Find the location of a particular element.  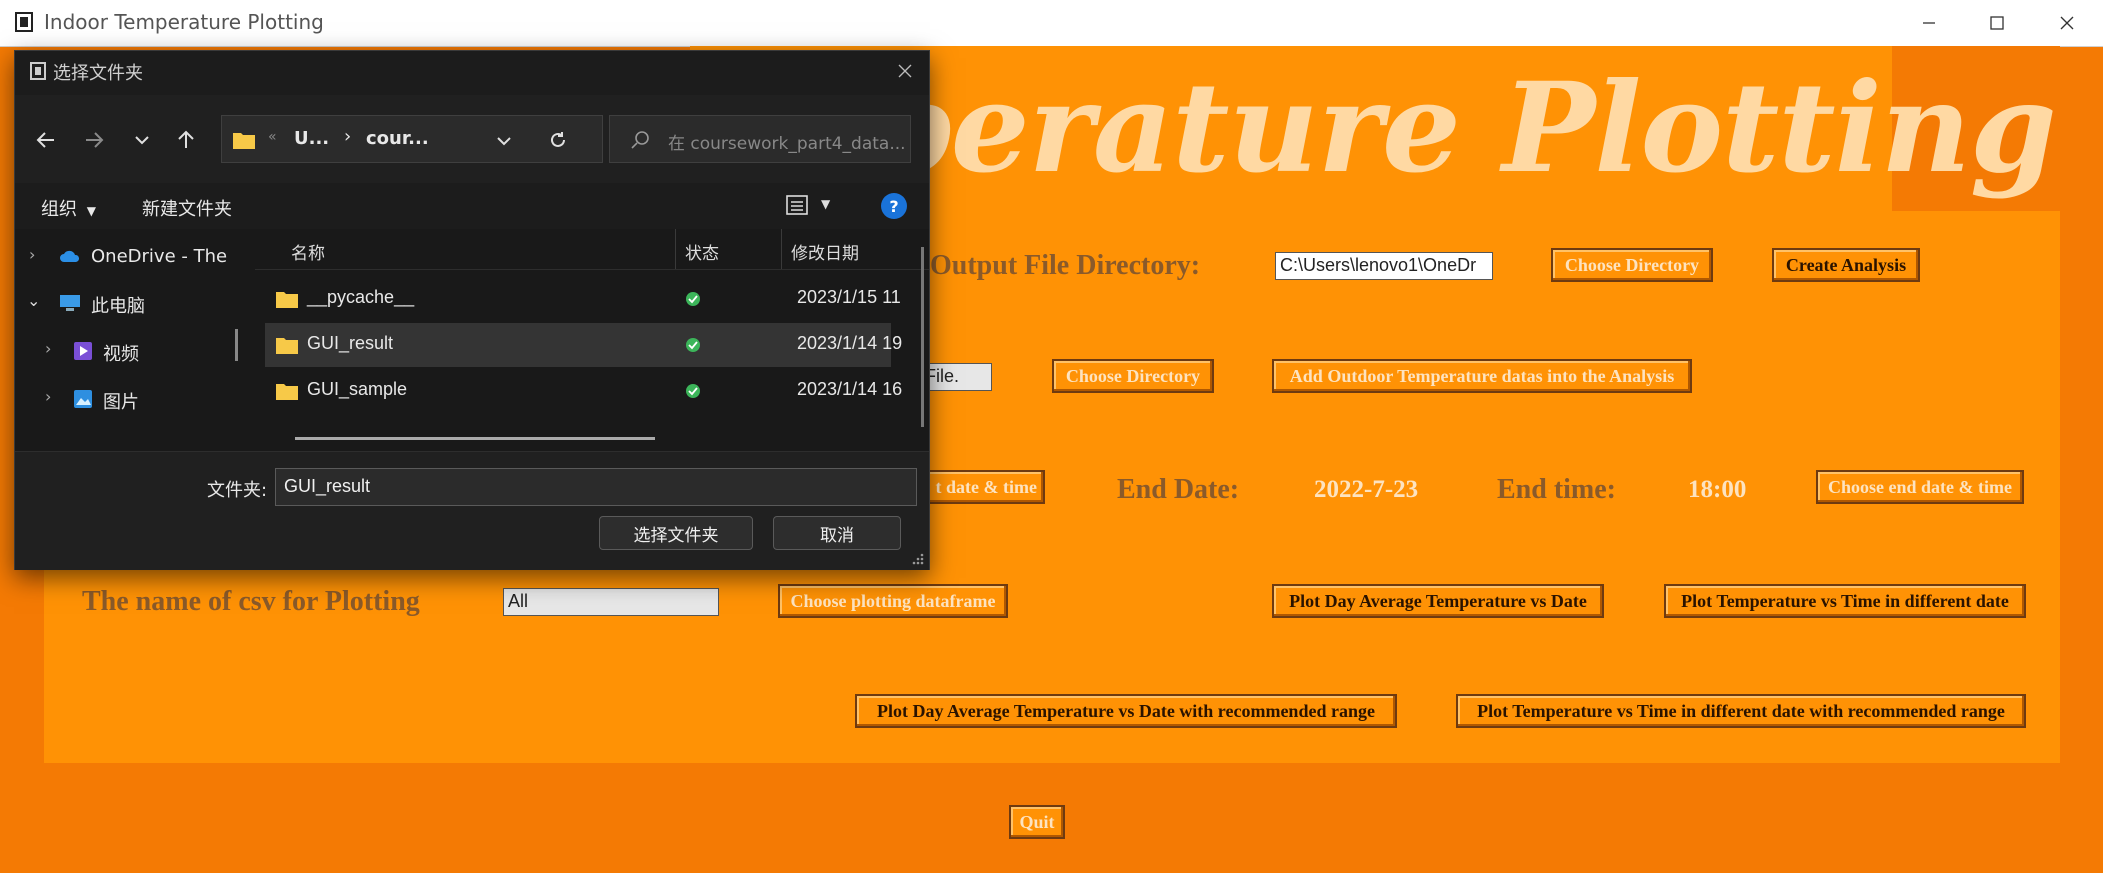

organize-menu: 组织 ▼ is located at coordinates (68, 208).